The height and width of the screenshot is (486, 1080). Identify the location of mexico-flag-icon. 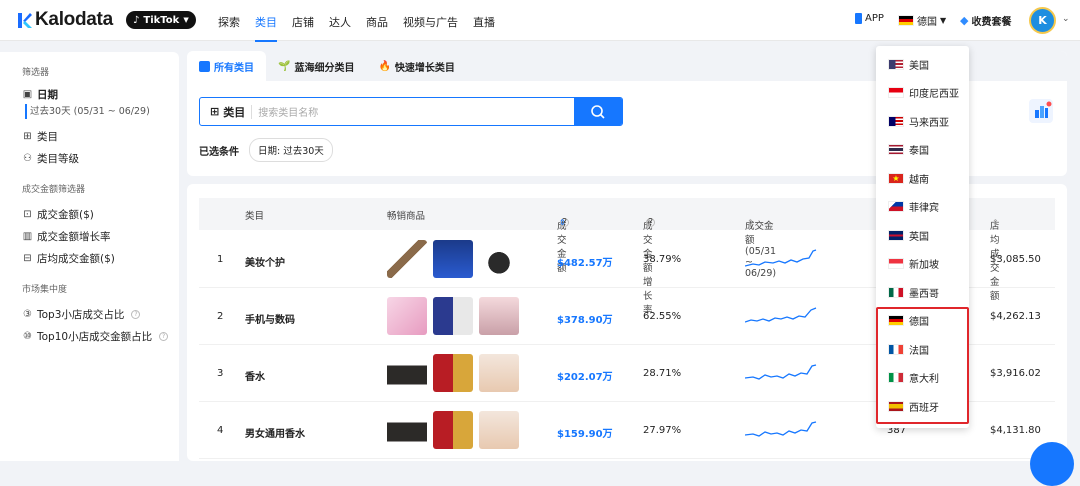
(896, 292).